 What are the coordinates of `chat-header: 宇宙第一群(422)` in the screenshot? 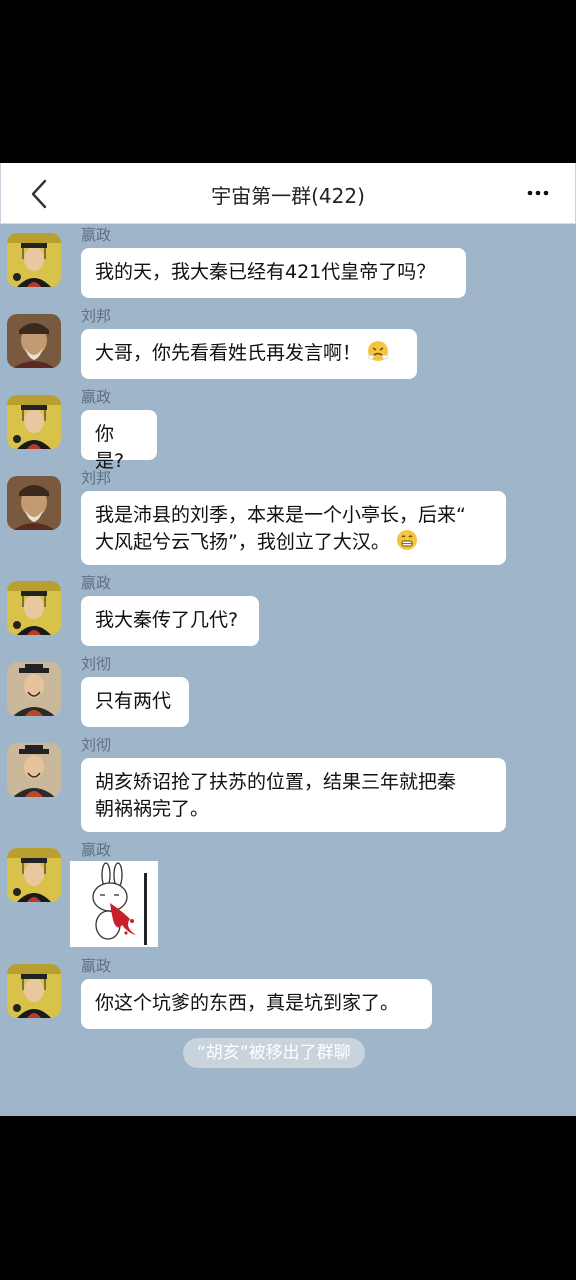 It's located at (288, 193).